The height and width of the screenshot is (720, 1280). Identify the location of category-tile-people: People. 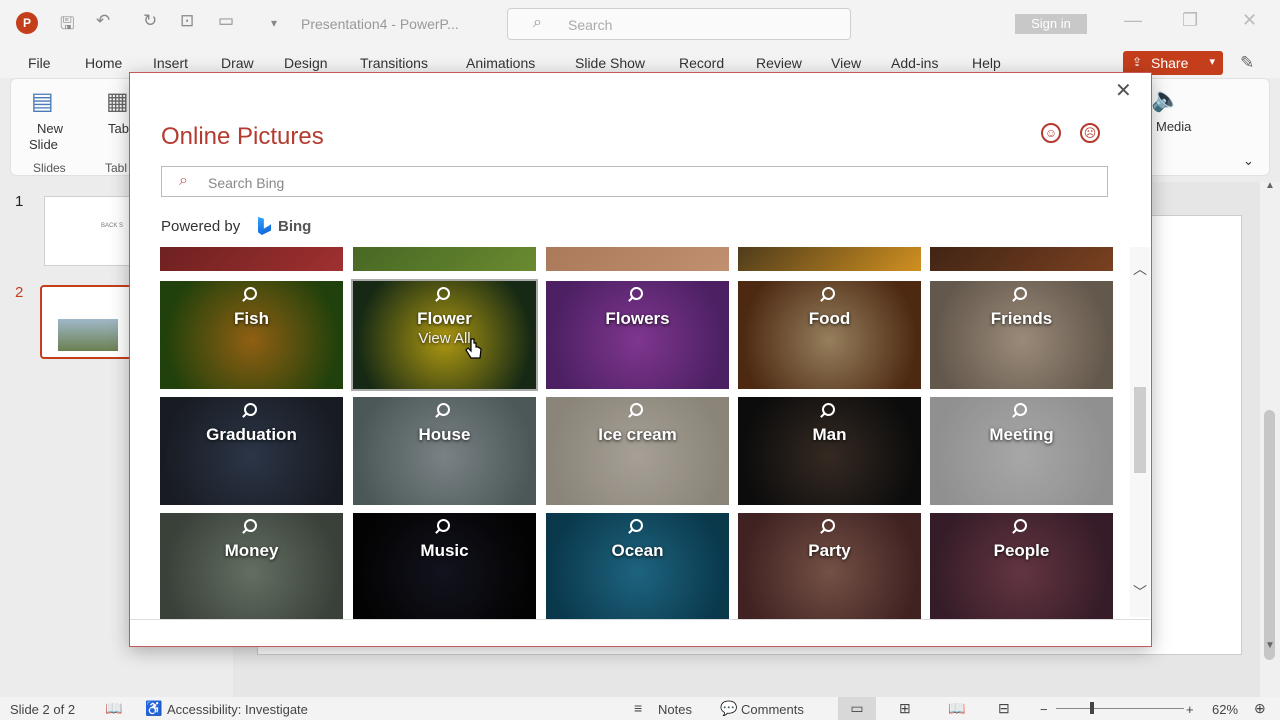
(1021, 566).